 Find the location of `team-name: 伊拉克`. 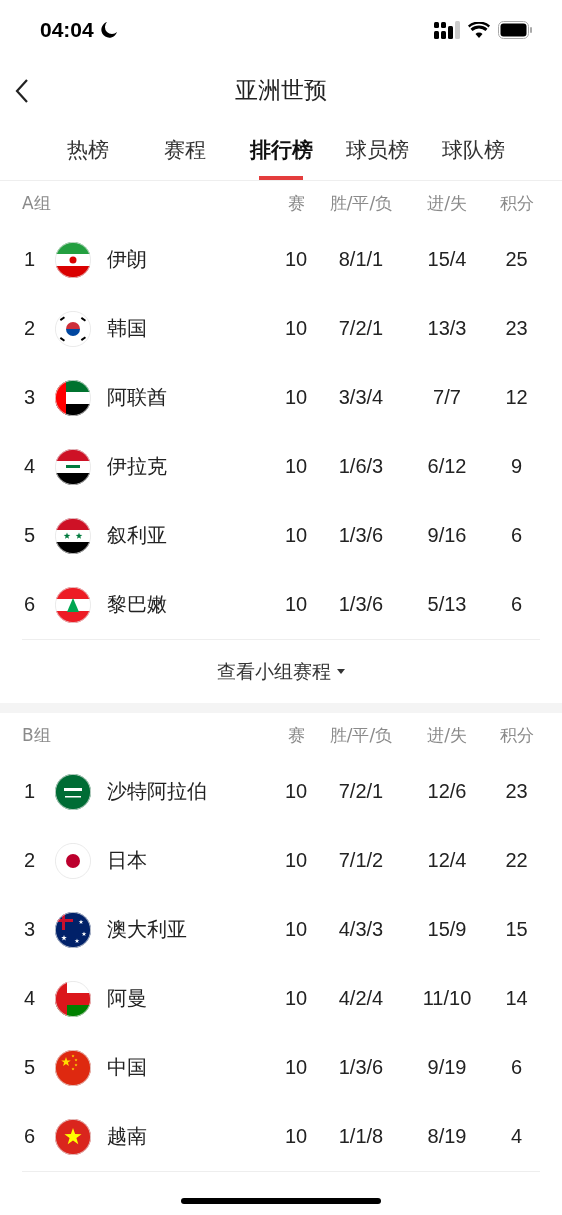

team-name: 伊拉克 is located at coordinates (137, 466).